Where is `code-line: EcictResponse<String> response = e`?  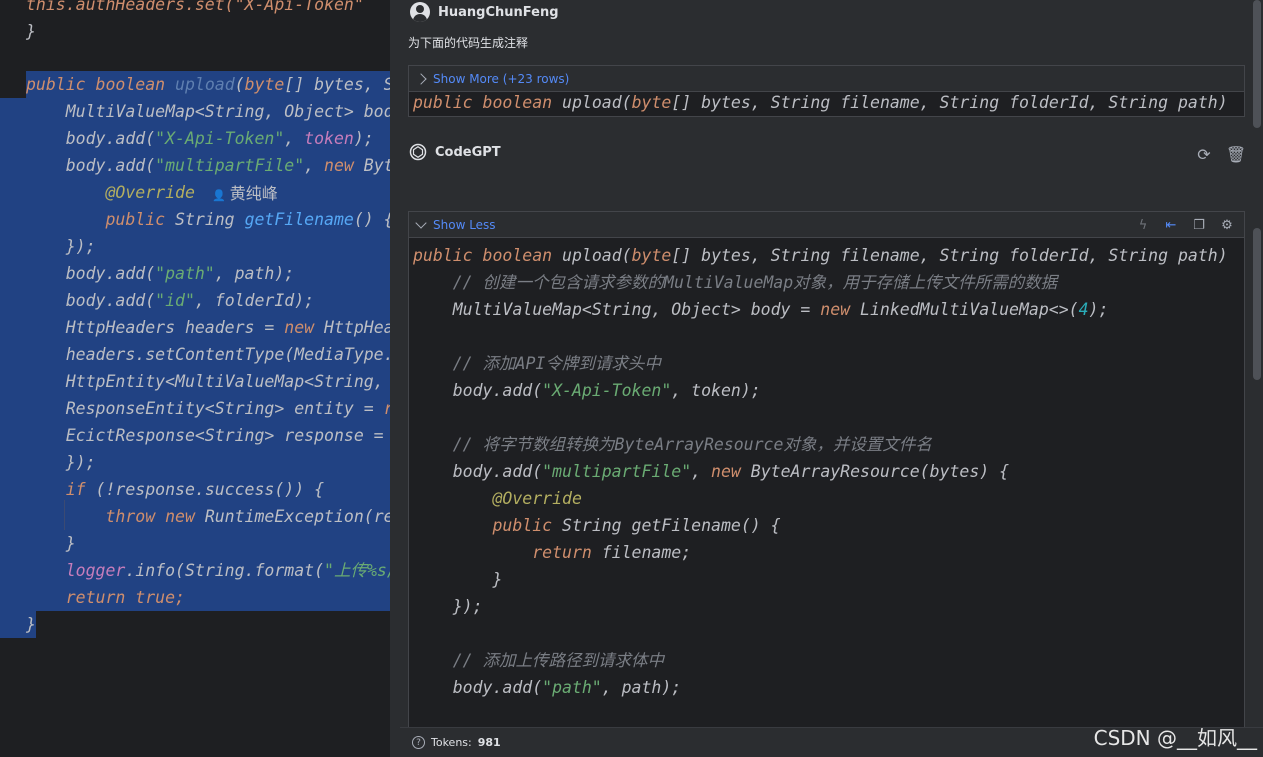 code-line: EcictResponse<String> response = e is located at coordinates (213, 435).